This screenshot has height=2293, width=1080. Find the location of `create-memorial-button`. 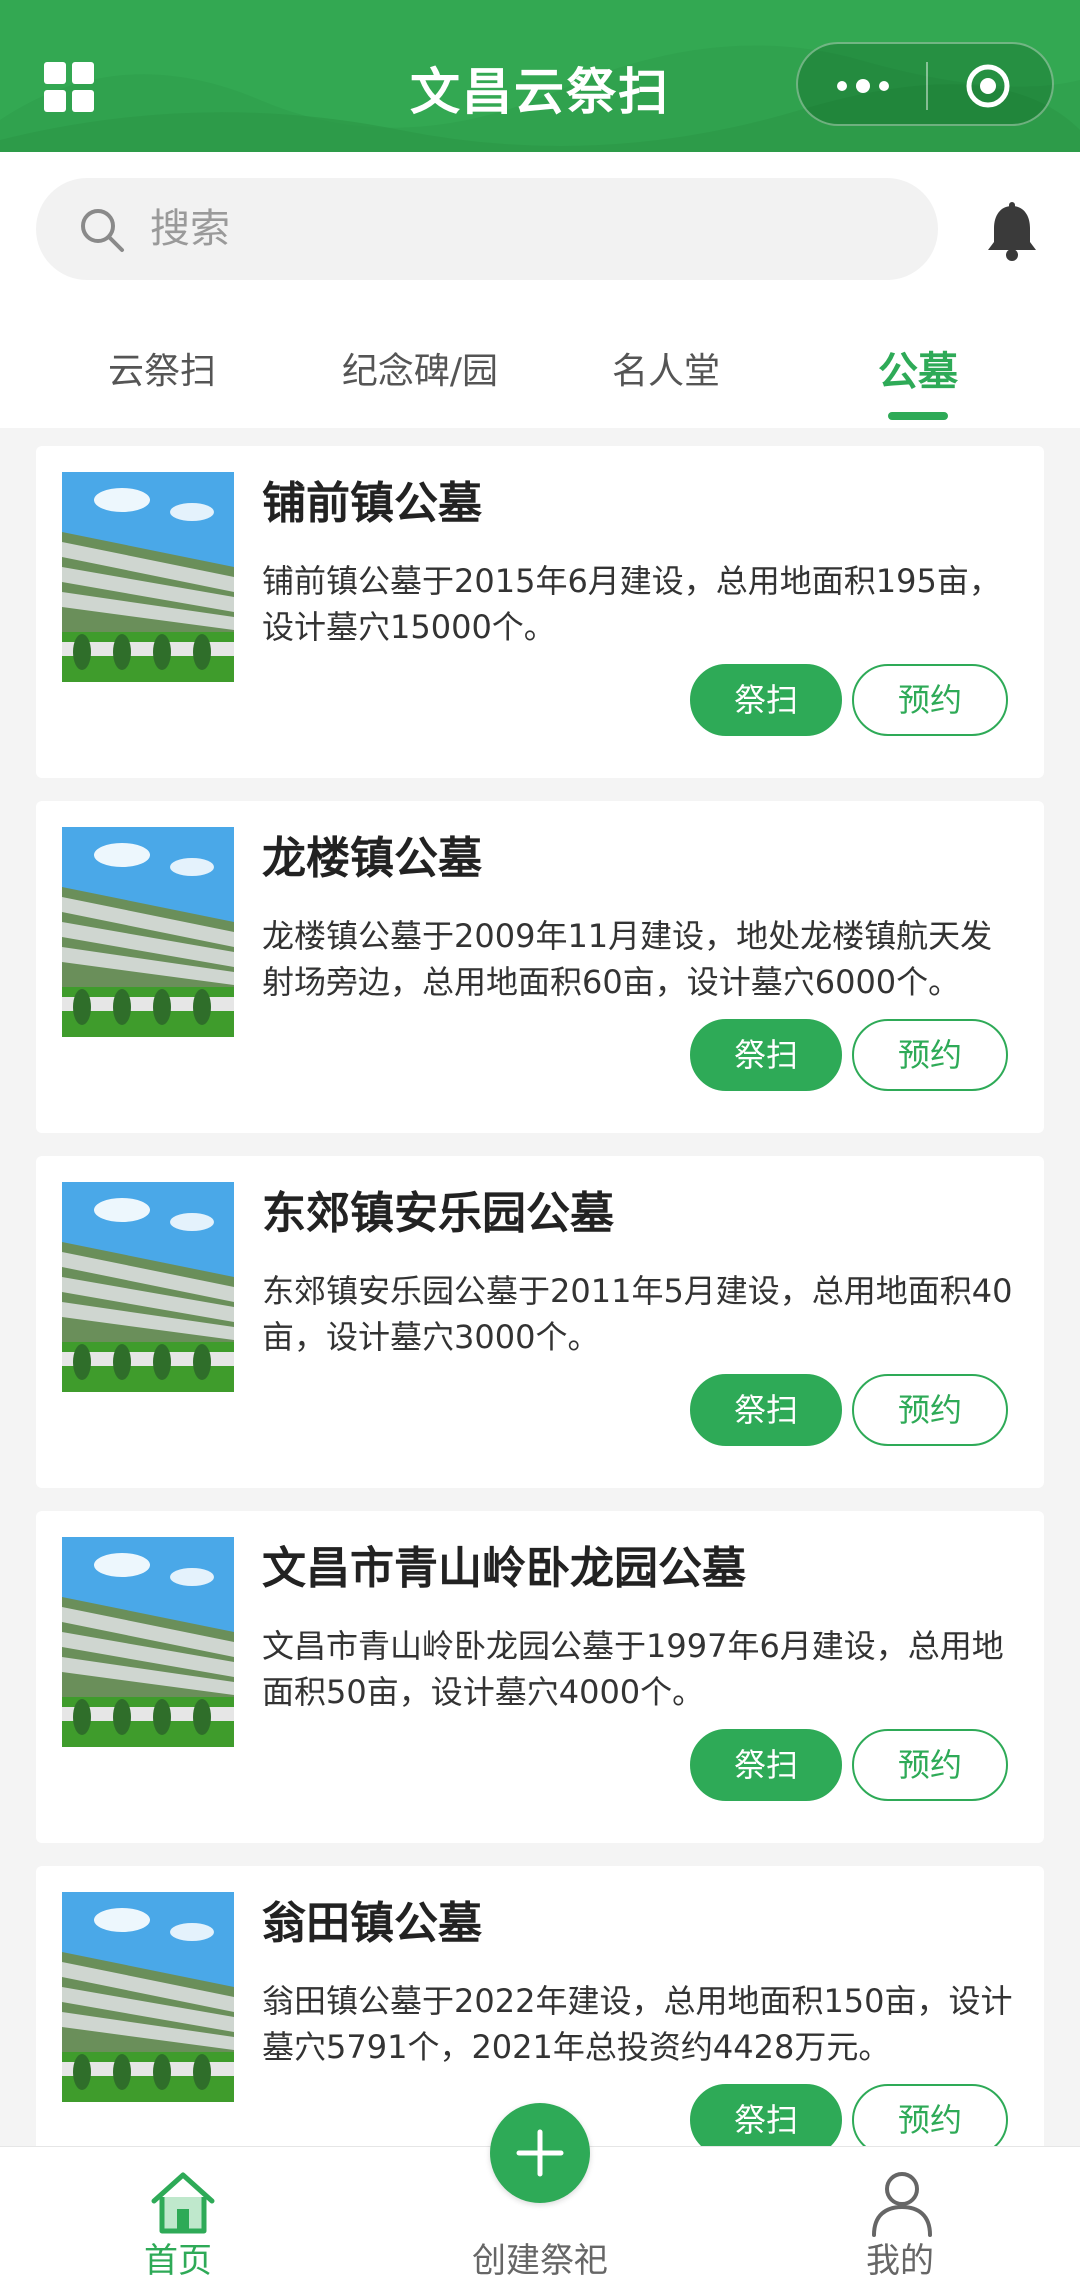

create-memorial-button is located at coordinates (540, 2153).